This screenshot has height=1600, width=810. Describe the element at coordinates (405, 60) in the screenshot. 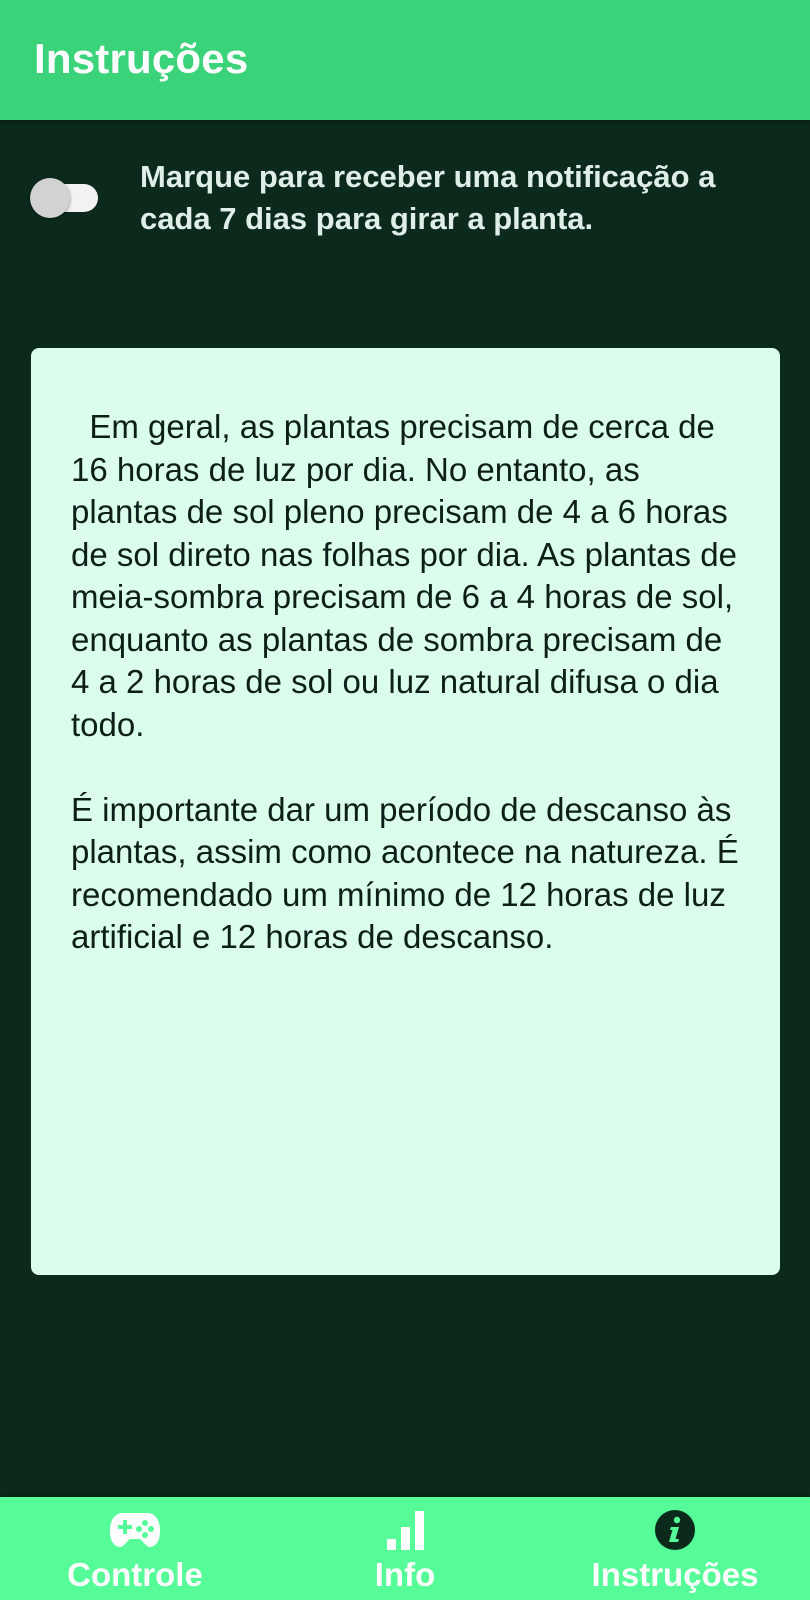

I see `app-bar: Instruções` at that location.